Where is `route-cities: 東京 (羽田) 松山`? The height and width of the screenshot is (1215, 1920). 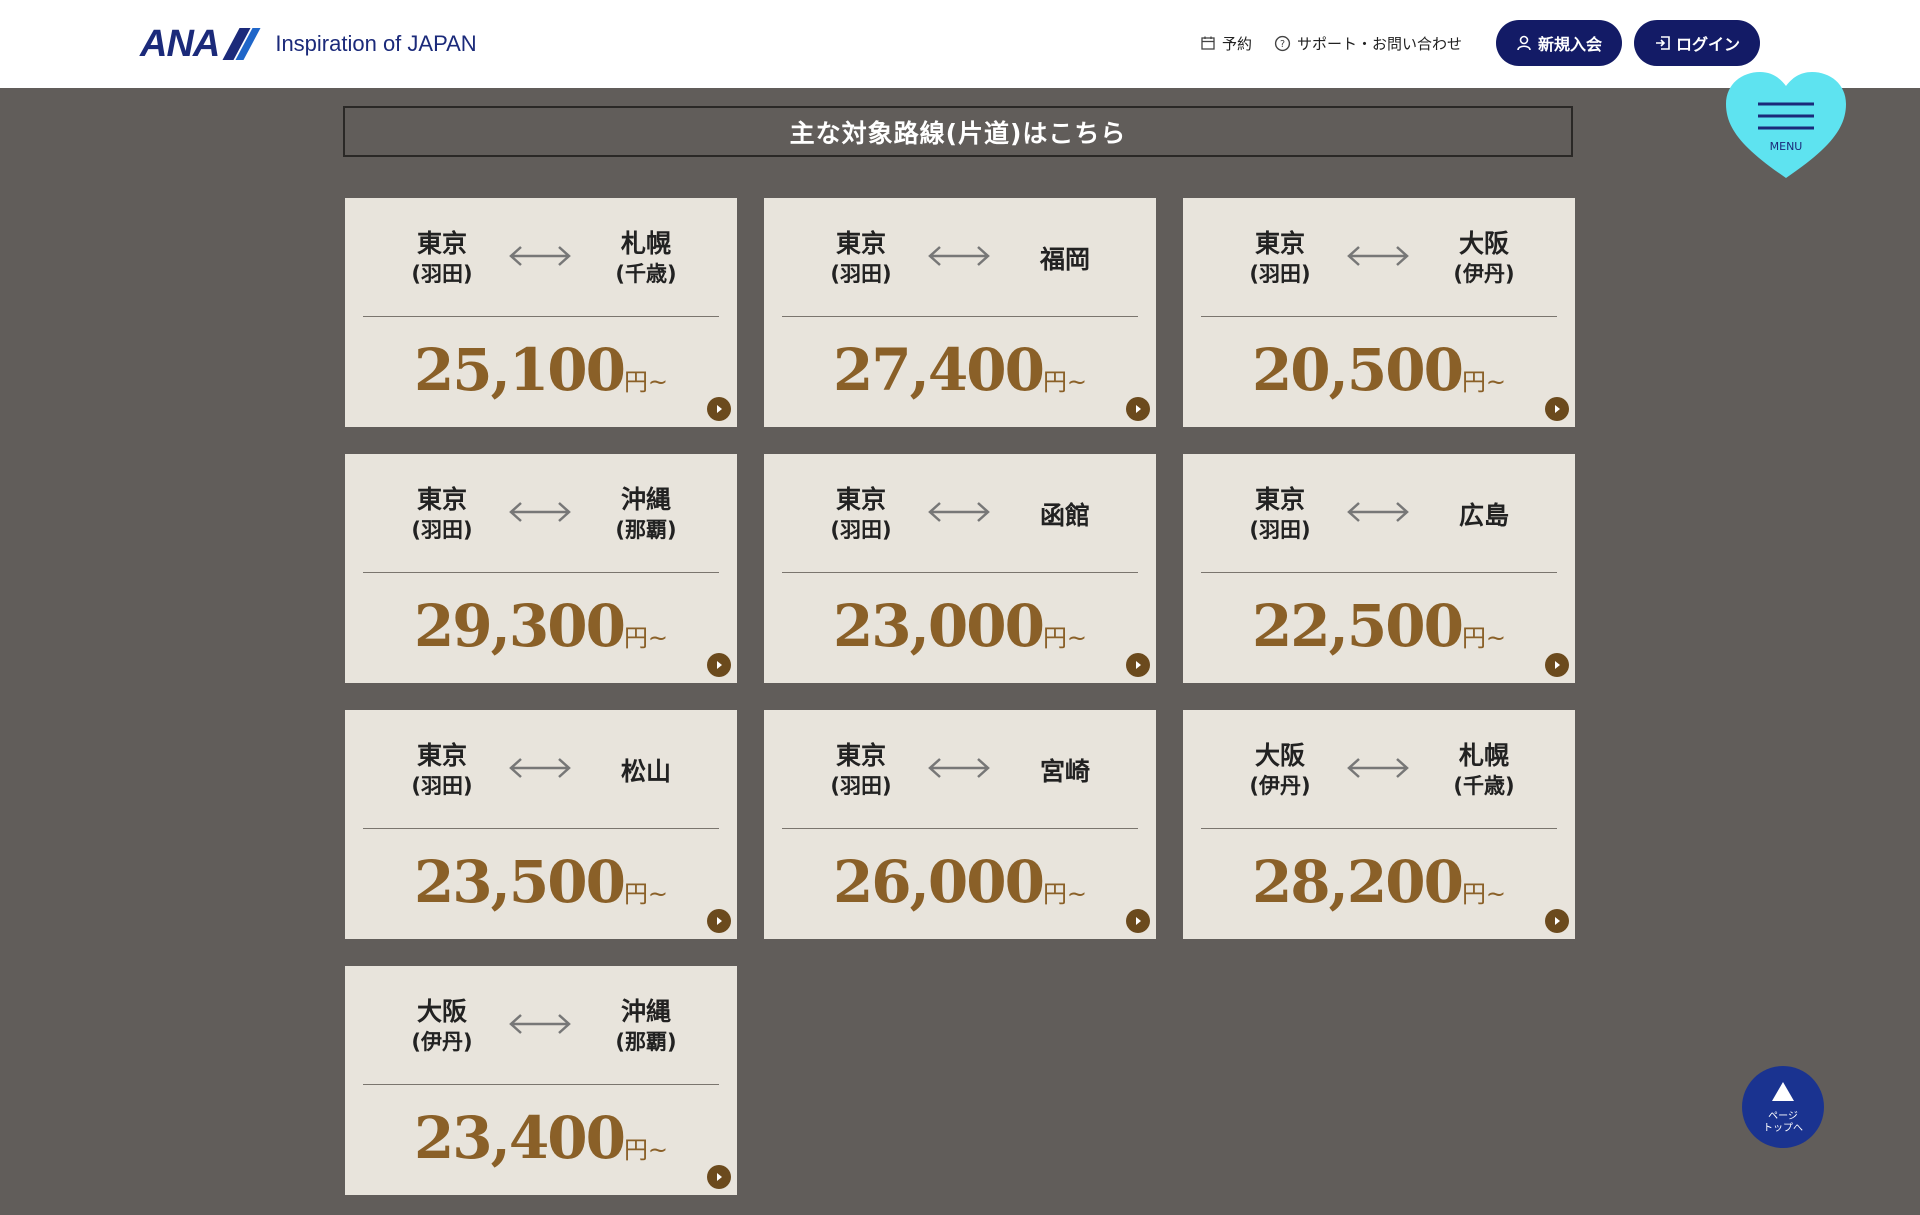 route-cities: 東京 (羽田) 松山 is located at coordinates (541, 769).